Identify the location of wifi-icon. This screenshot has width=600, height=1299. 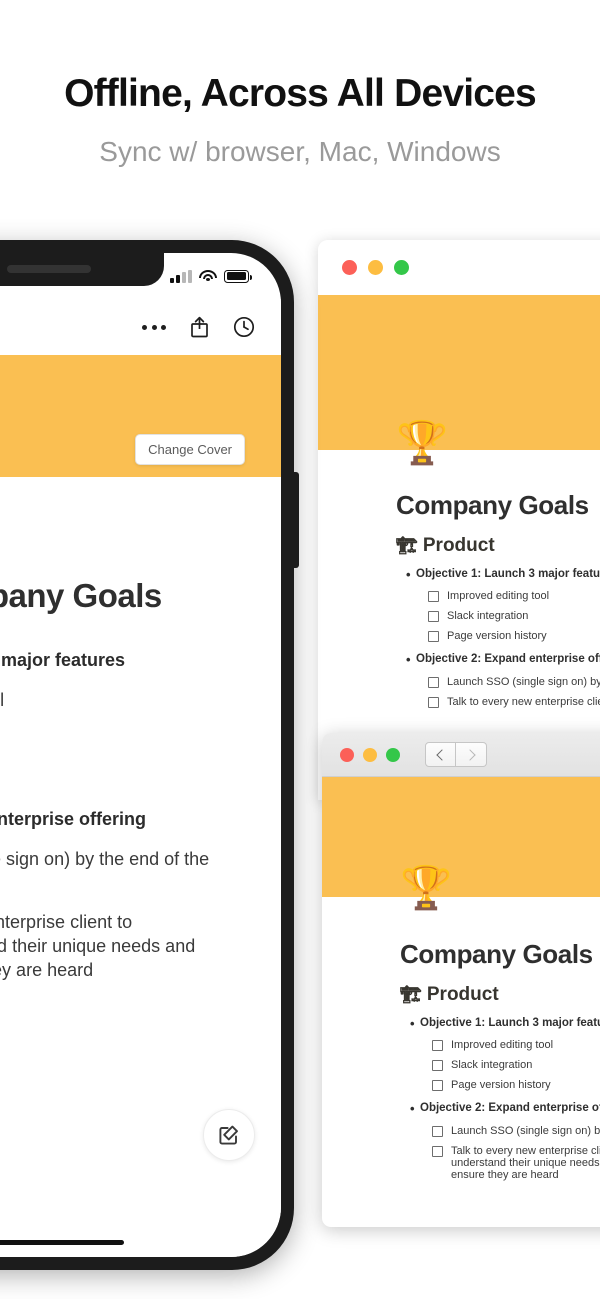
(208, 276).